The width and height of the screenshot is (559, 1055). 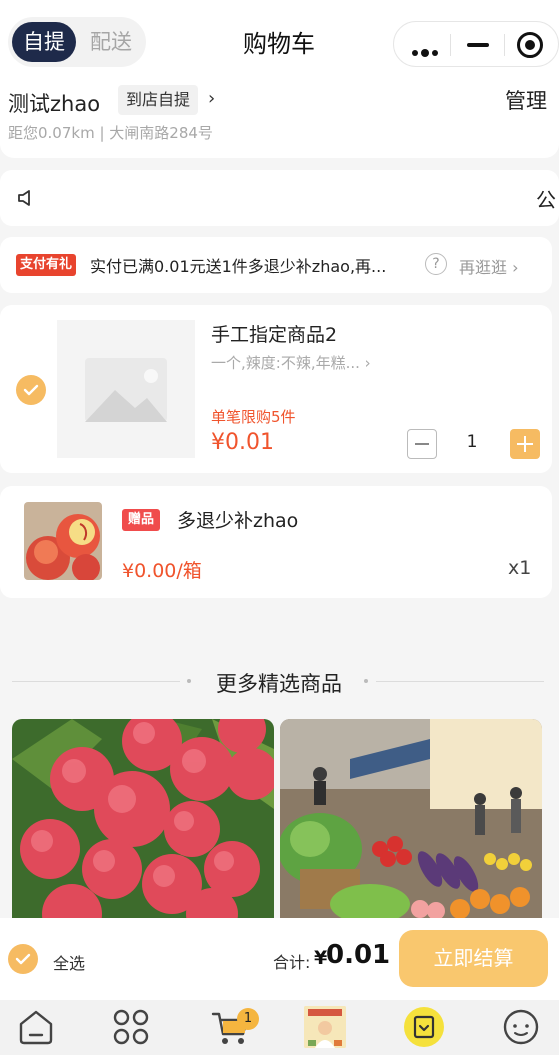 I want to click on promo-bar: 支付有礼 实付已满0.01元送1件多退少补zhao,再... ? 再逛逛 ›, so click(x=276, y=265).